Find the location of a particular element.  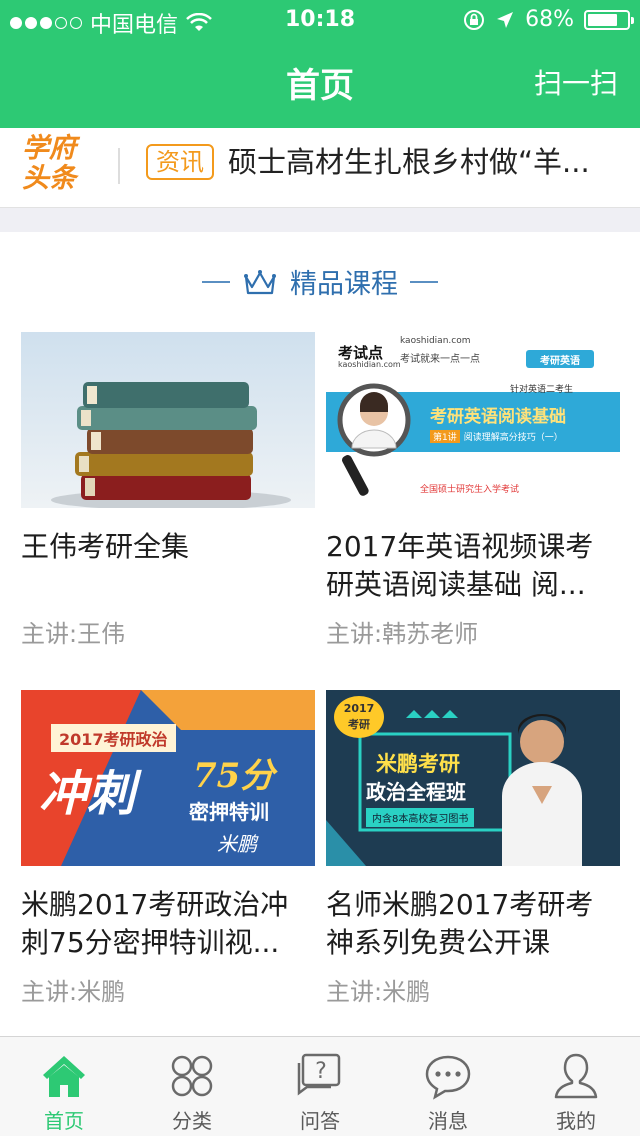

note-label: 内含8本高校复习图书 is located at coordinates (420, 817).